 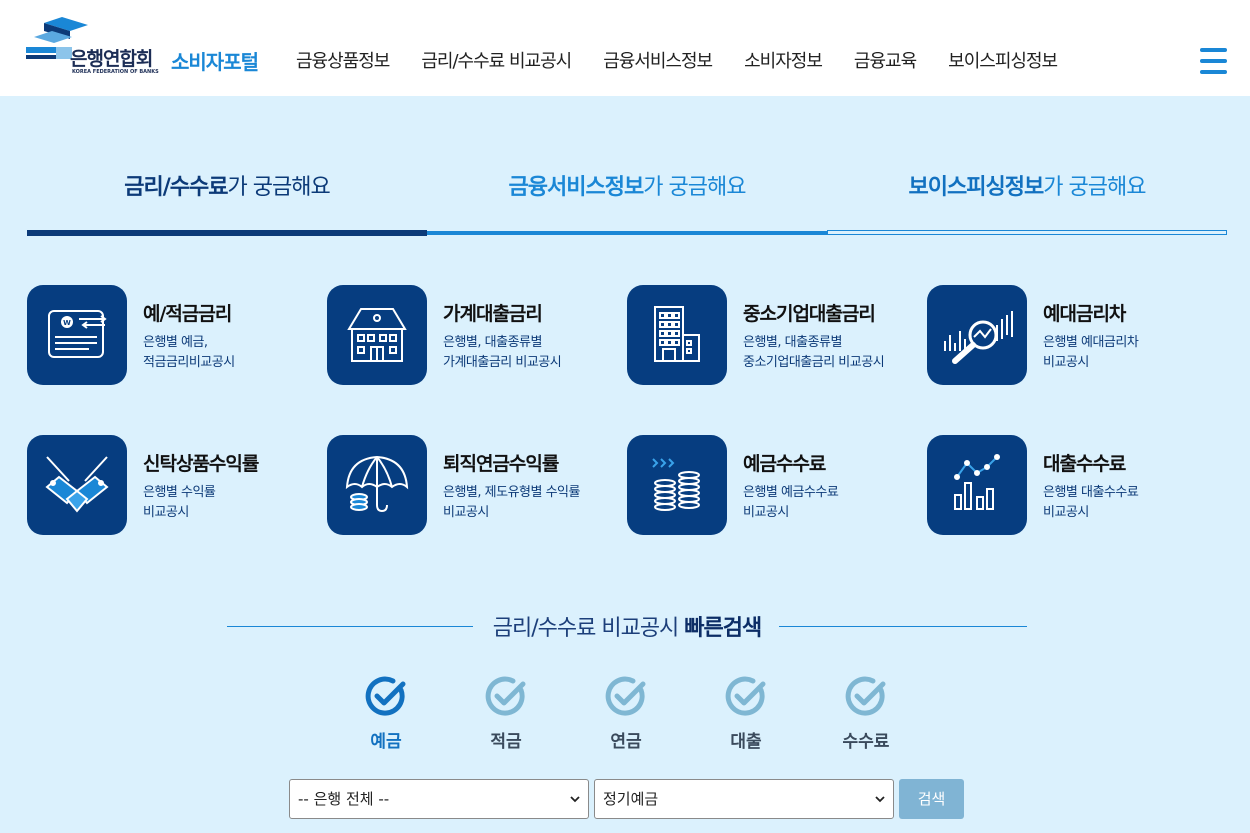 I want to click on card-sme-loan-rate: 중소기업대출금리 은행별, 대출종류별 중소기업대출금리 비교공시, so click(x=777, y=335).